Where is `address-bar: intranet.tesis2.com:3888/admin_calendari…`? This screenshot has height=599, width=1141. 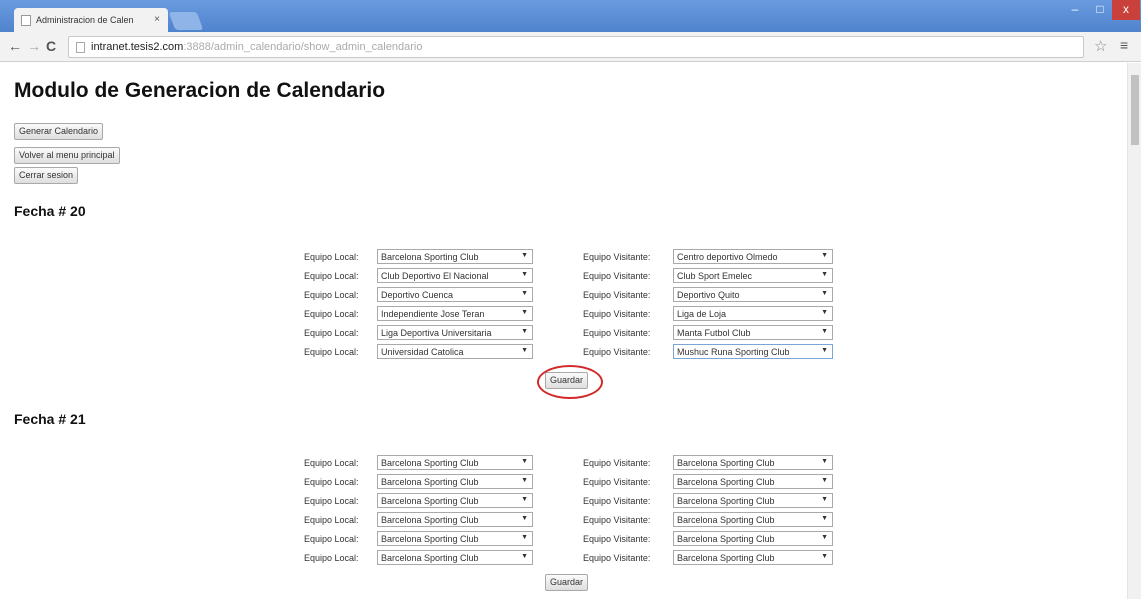
address-bar: intranet.tesis2.com:3888/admin_calendari… is located at coordinates (576, 47).